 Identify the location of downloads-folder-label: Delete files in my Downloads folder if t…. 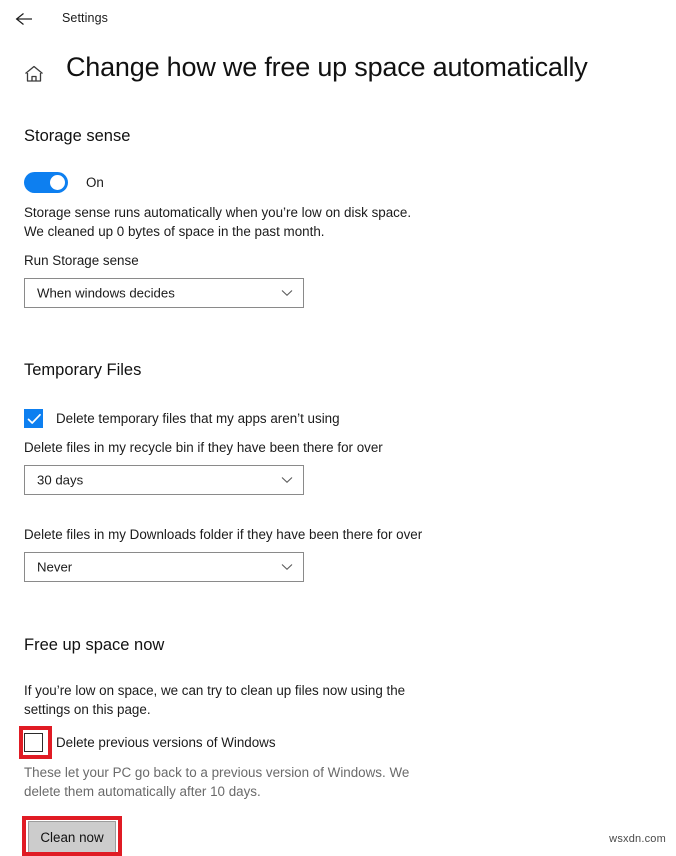
(223, 534).